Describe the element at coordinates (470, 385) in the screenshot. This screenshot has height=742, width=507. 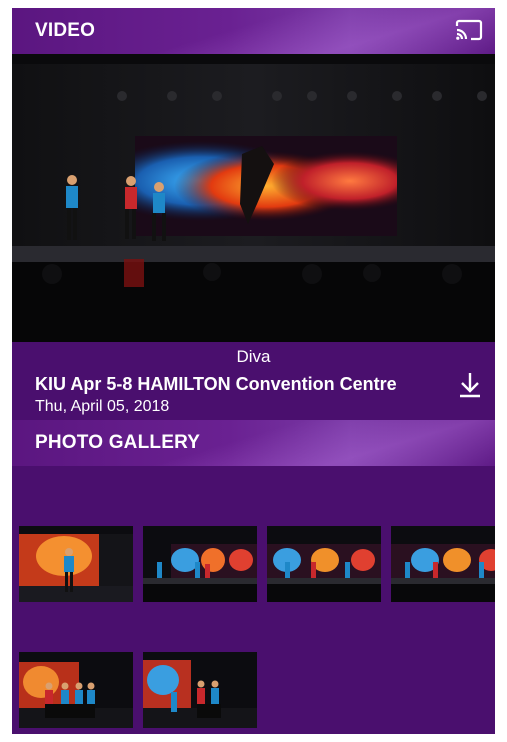
I see `download-icon` at that location.